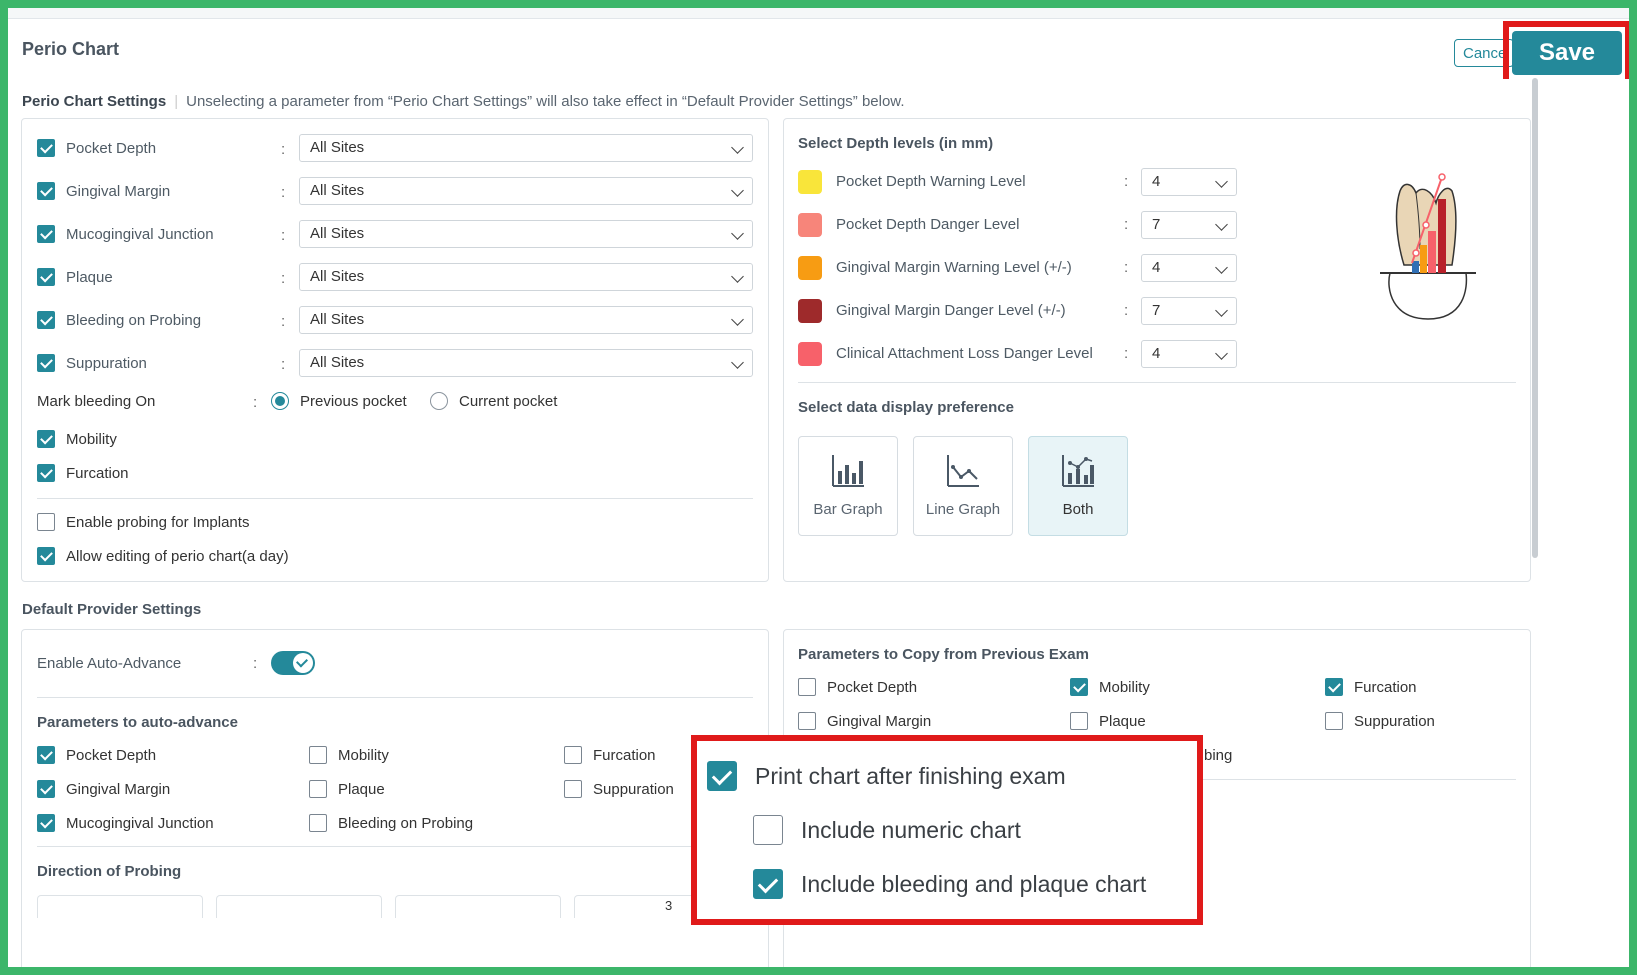  I want to click on plaque-select: All Sites, so click(526, 277).